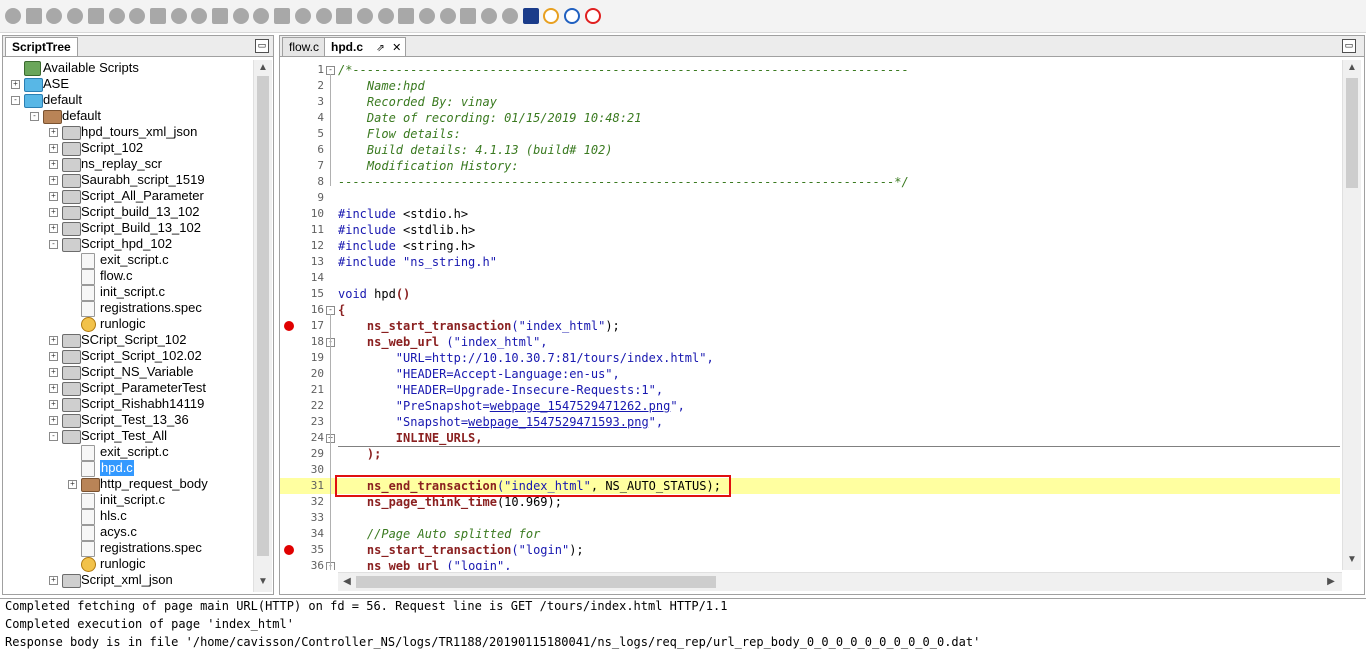 Image resolution: width=1366 pixels, height=655 pixels. I want to click on settings-icon, so click(468, 16).